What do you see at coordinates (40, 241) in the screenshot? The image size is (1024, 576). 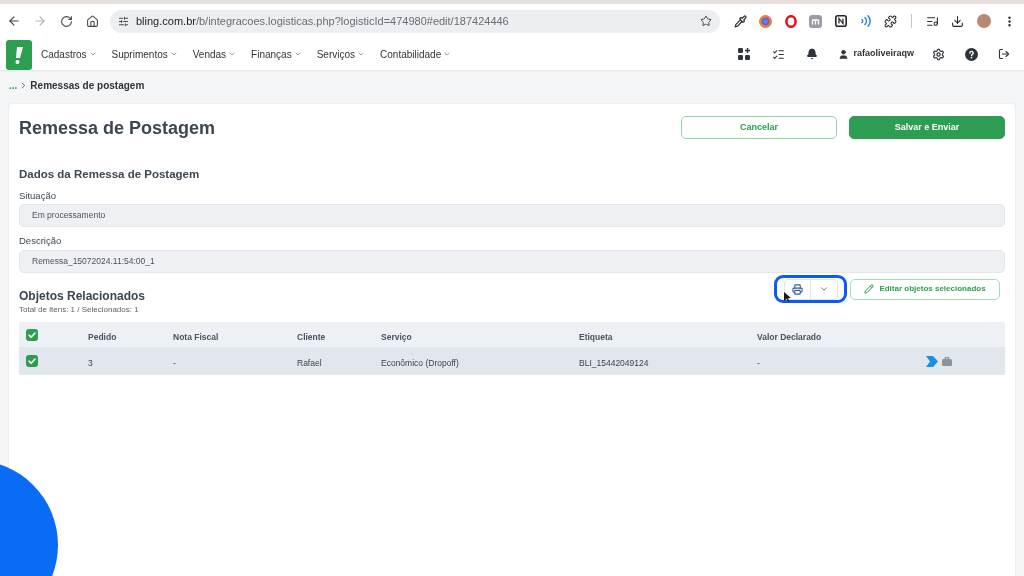 I see `field-label: Descrição` at bounding box center [40, 241].